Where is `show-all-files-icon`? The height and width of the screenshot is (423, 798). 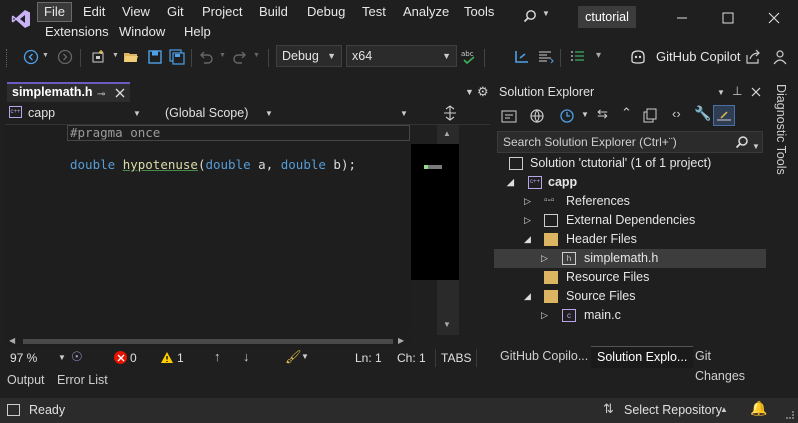 show-all-files-icon is located at coordinates (650, 116).